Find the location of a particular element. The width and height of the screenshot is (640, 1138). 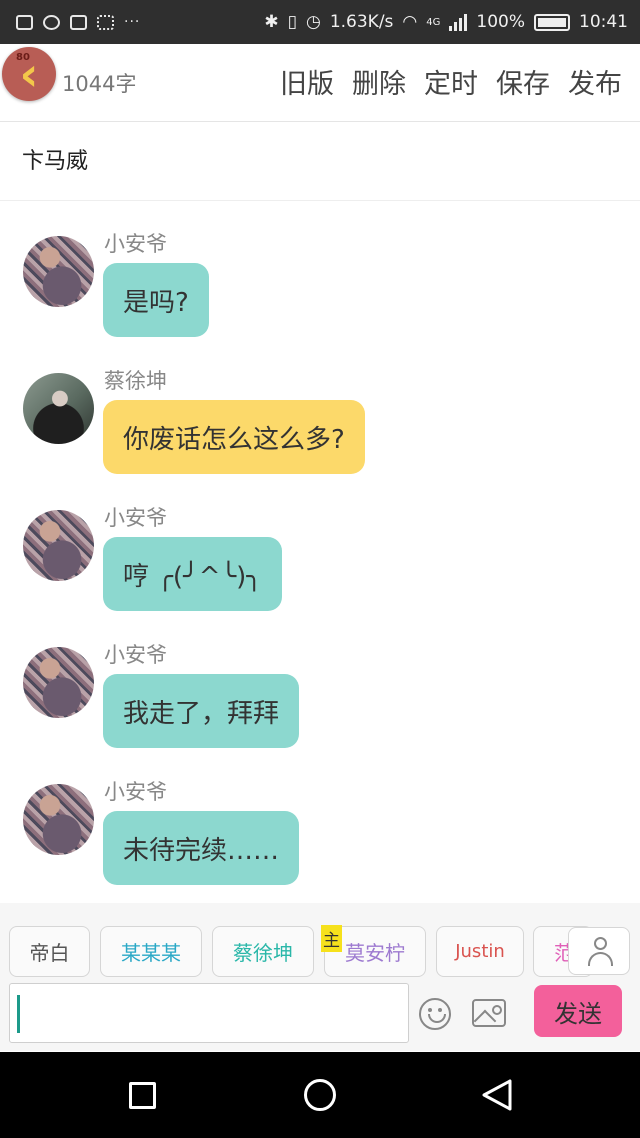

app-grid-icon is located at coordinates (105, 22).